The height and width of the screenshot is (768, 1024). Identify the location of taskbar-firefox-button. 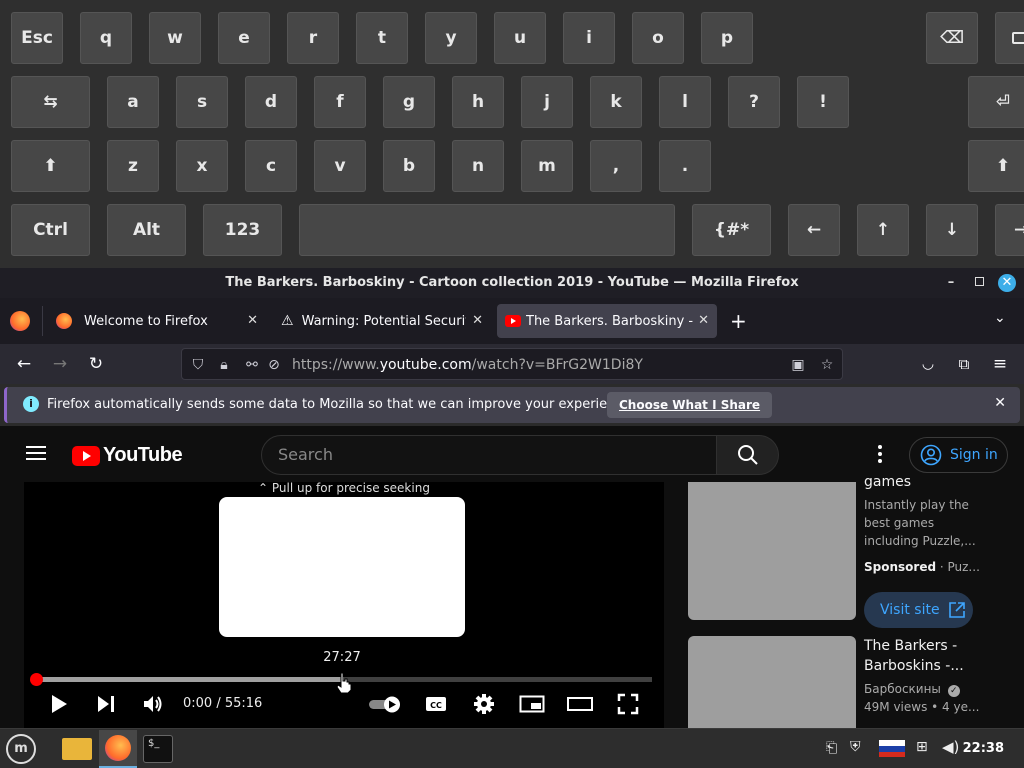
(118, 749).